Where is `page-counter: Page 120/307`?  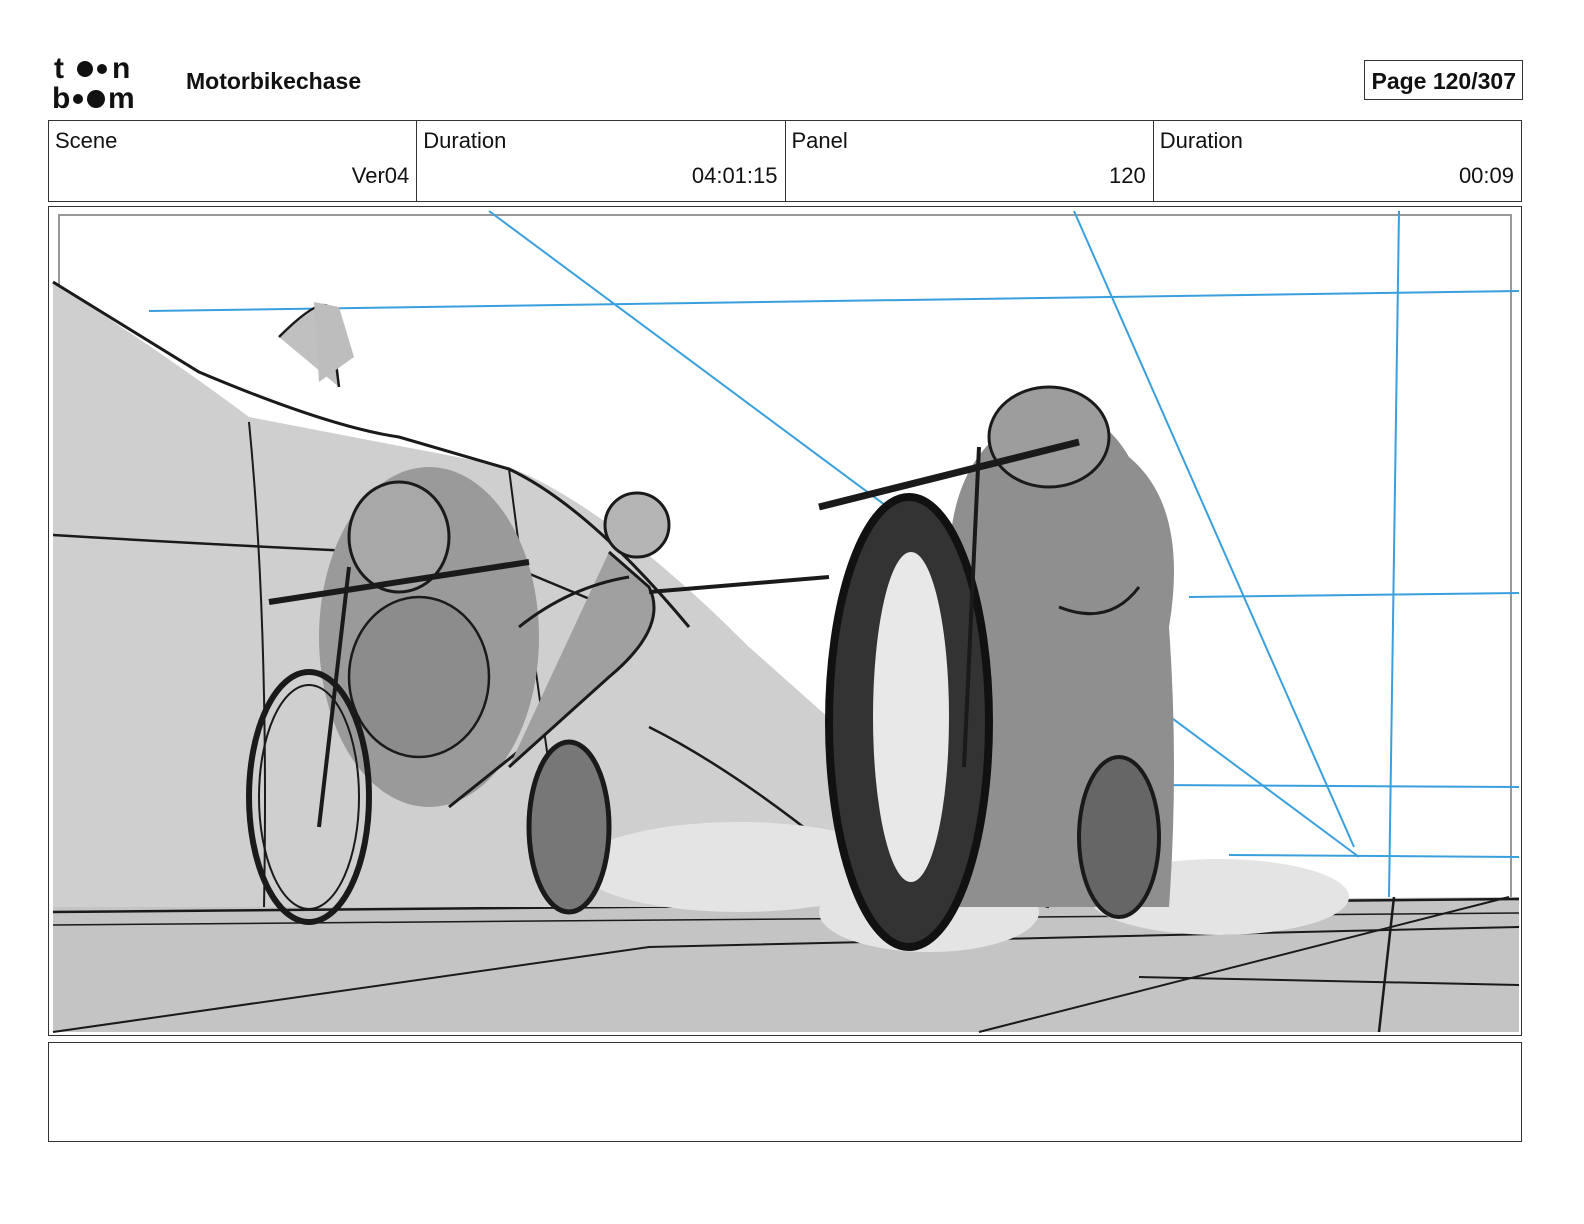 page-counter: Page 120/307 is located at coordinates (1443, 80).